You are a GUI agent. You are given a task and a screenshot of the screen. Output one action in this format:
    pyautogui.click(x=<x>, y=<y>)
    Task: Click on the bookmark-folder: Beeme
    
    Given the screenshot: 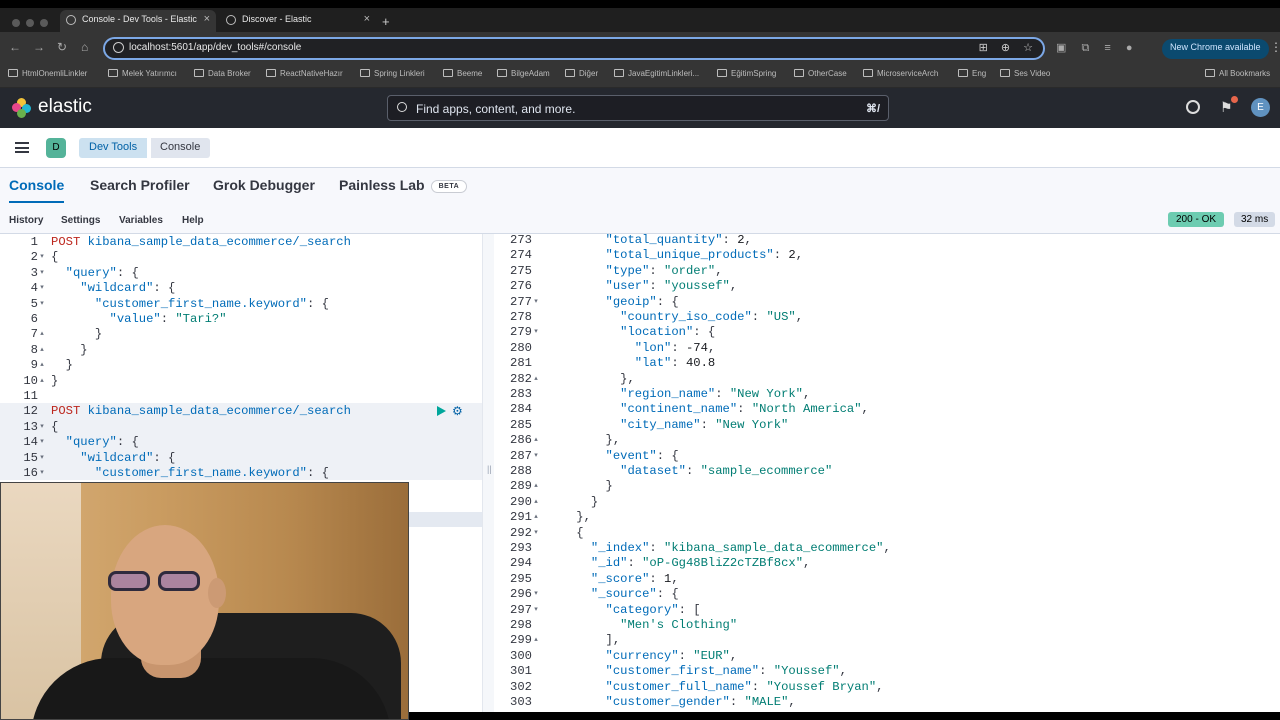 What is the action you would take?
    pyautogui.click(x=462, y=73)
    